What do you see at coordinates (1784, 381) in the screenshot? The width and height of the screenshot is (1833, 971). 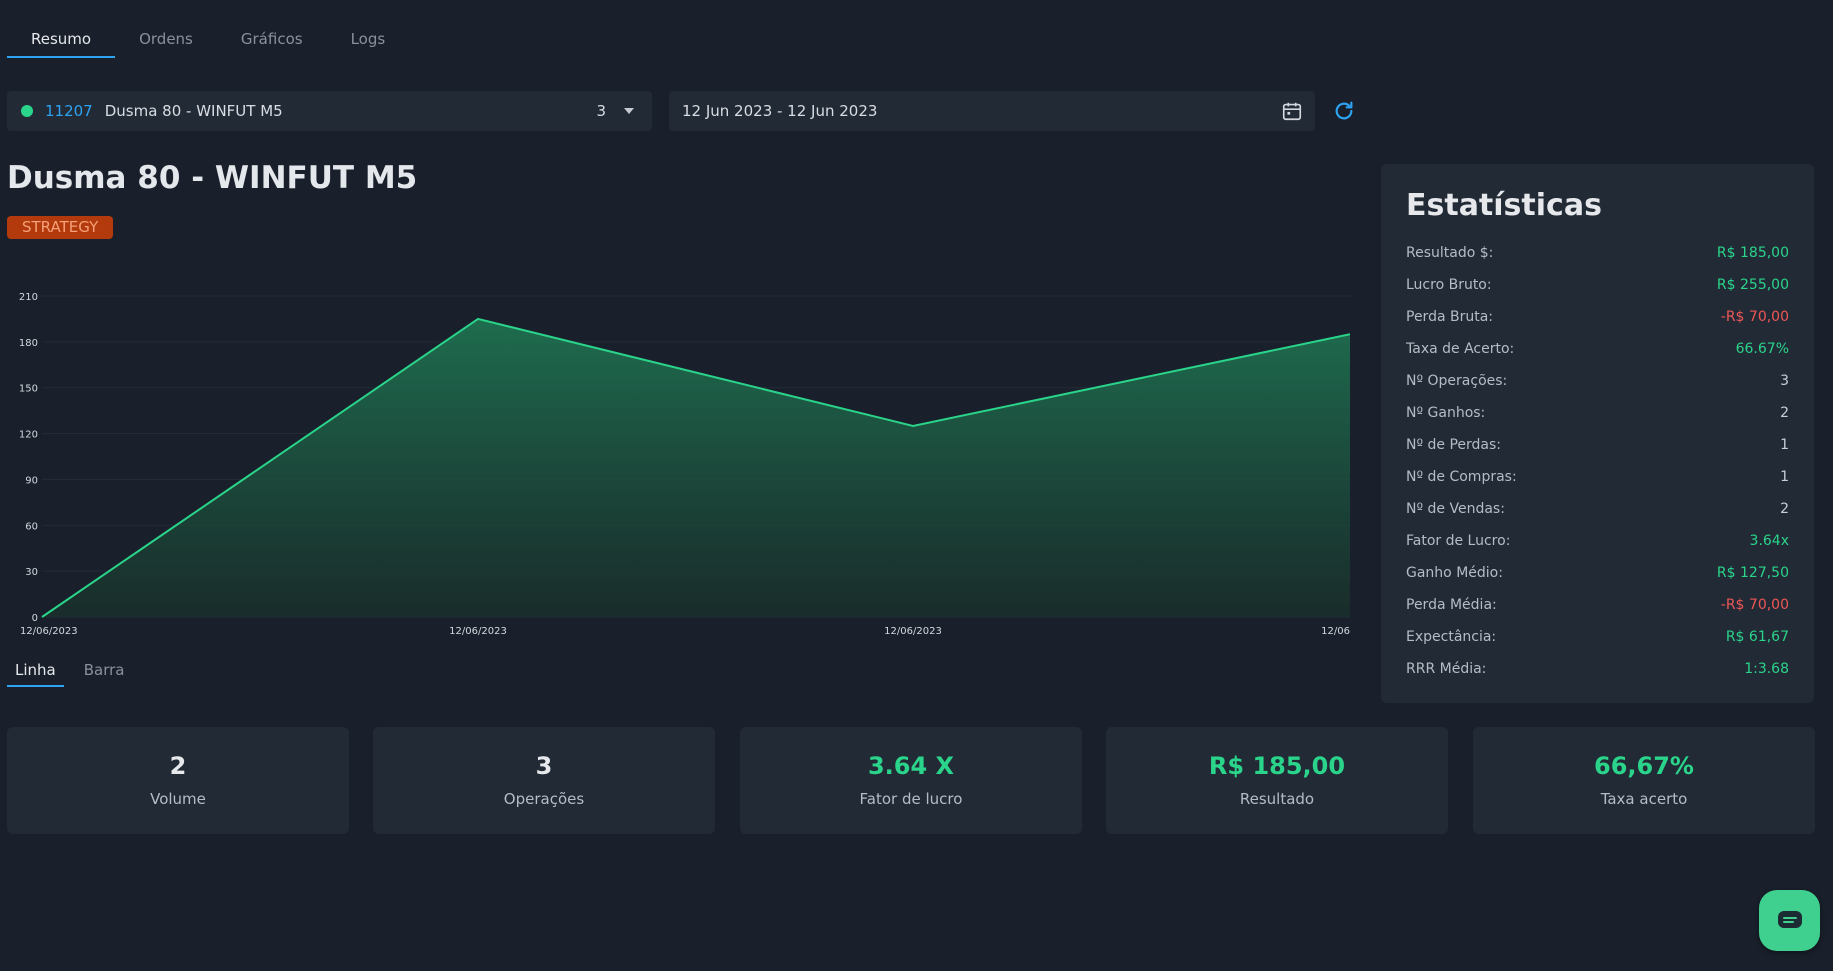 I see `stat-value: 3` at bounding box center [1784, 381].